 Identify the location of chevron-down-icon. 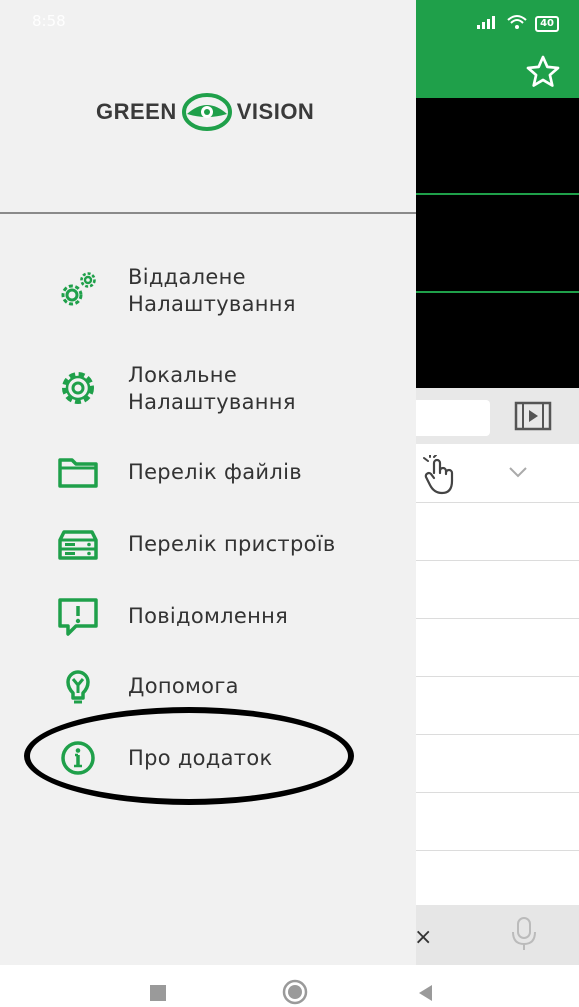
(518, 472).